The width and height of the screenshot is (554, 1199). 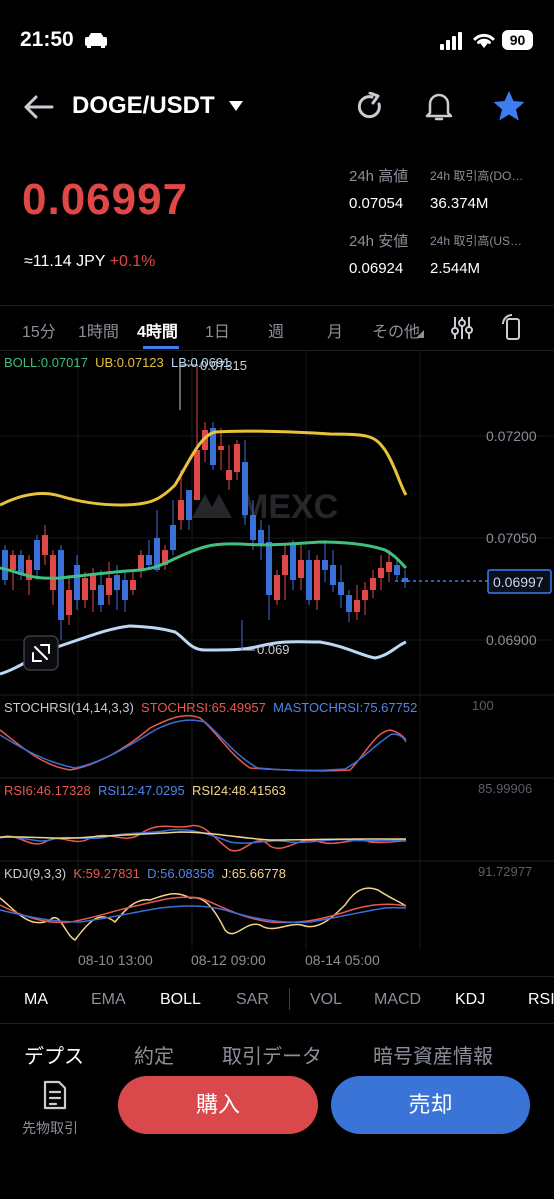 What do you see at coordinates (141, 790) in the screenshot?
I see `rsi12-value: RSI12:47.0295` at bounding box center [141, 790].